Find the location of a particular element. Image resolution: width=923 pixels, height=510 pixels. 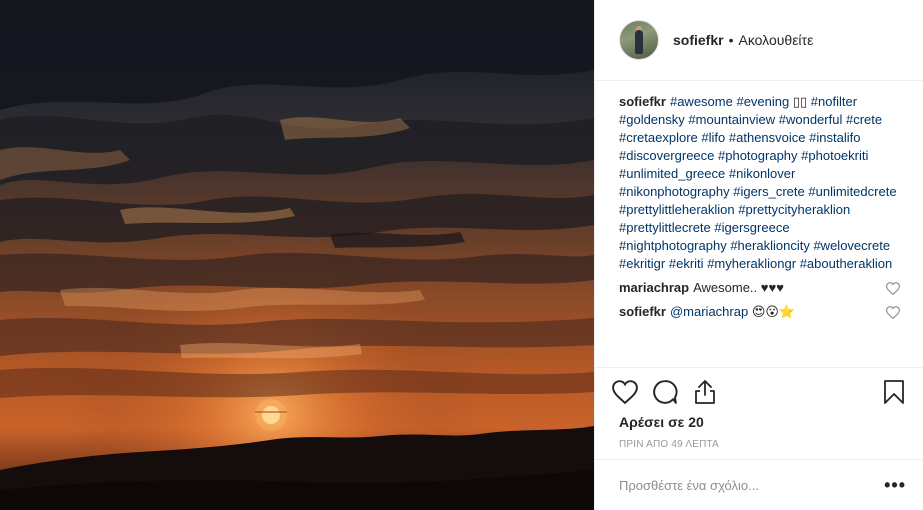

comment-username: sofiefkr is located at coordinates (642, 311).